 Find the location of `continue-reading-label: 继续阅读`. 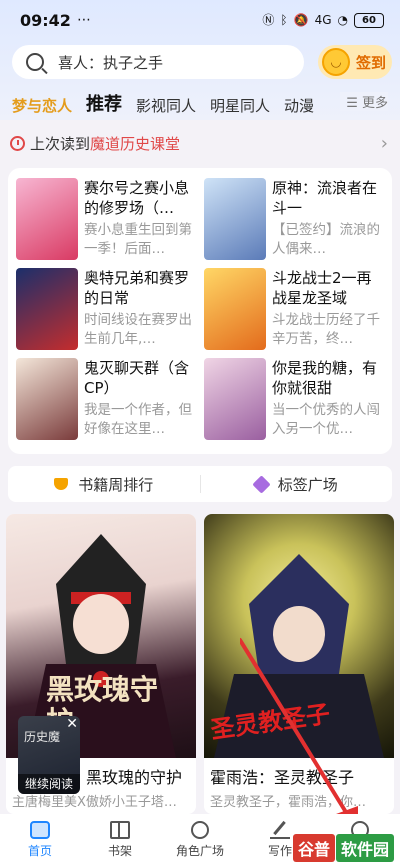

continue-reading-label: 继续阅读 is located at coordinates (49, 784).